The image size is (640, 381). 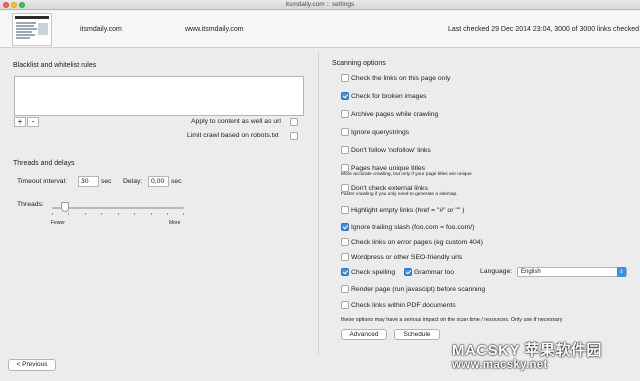 I want to click on title-bar: itsmdaily.com :: settings, so click(x=320, y=5).